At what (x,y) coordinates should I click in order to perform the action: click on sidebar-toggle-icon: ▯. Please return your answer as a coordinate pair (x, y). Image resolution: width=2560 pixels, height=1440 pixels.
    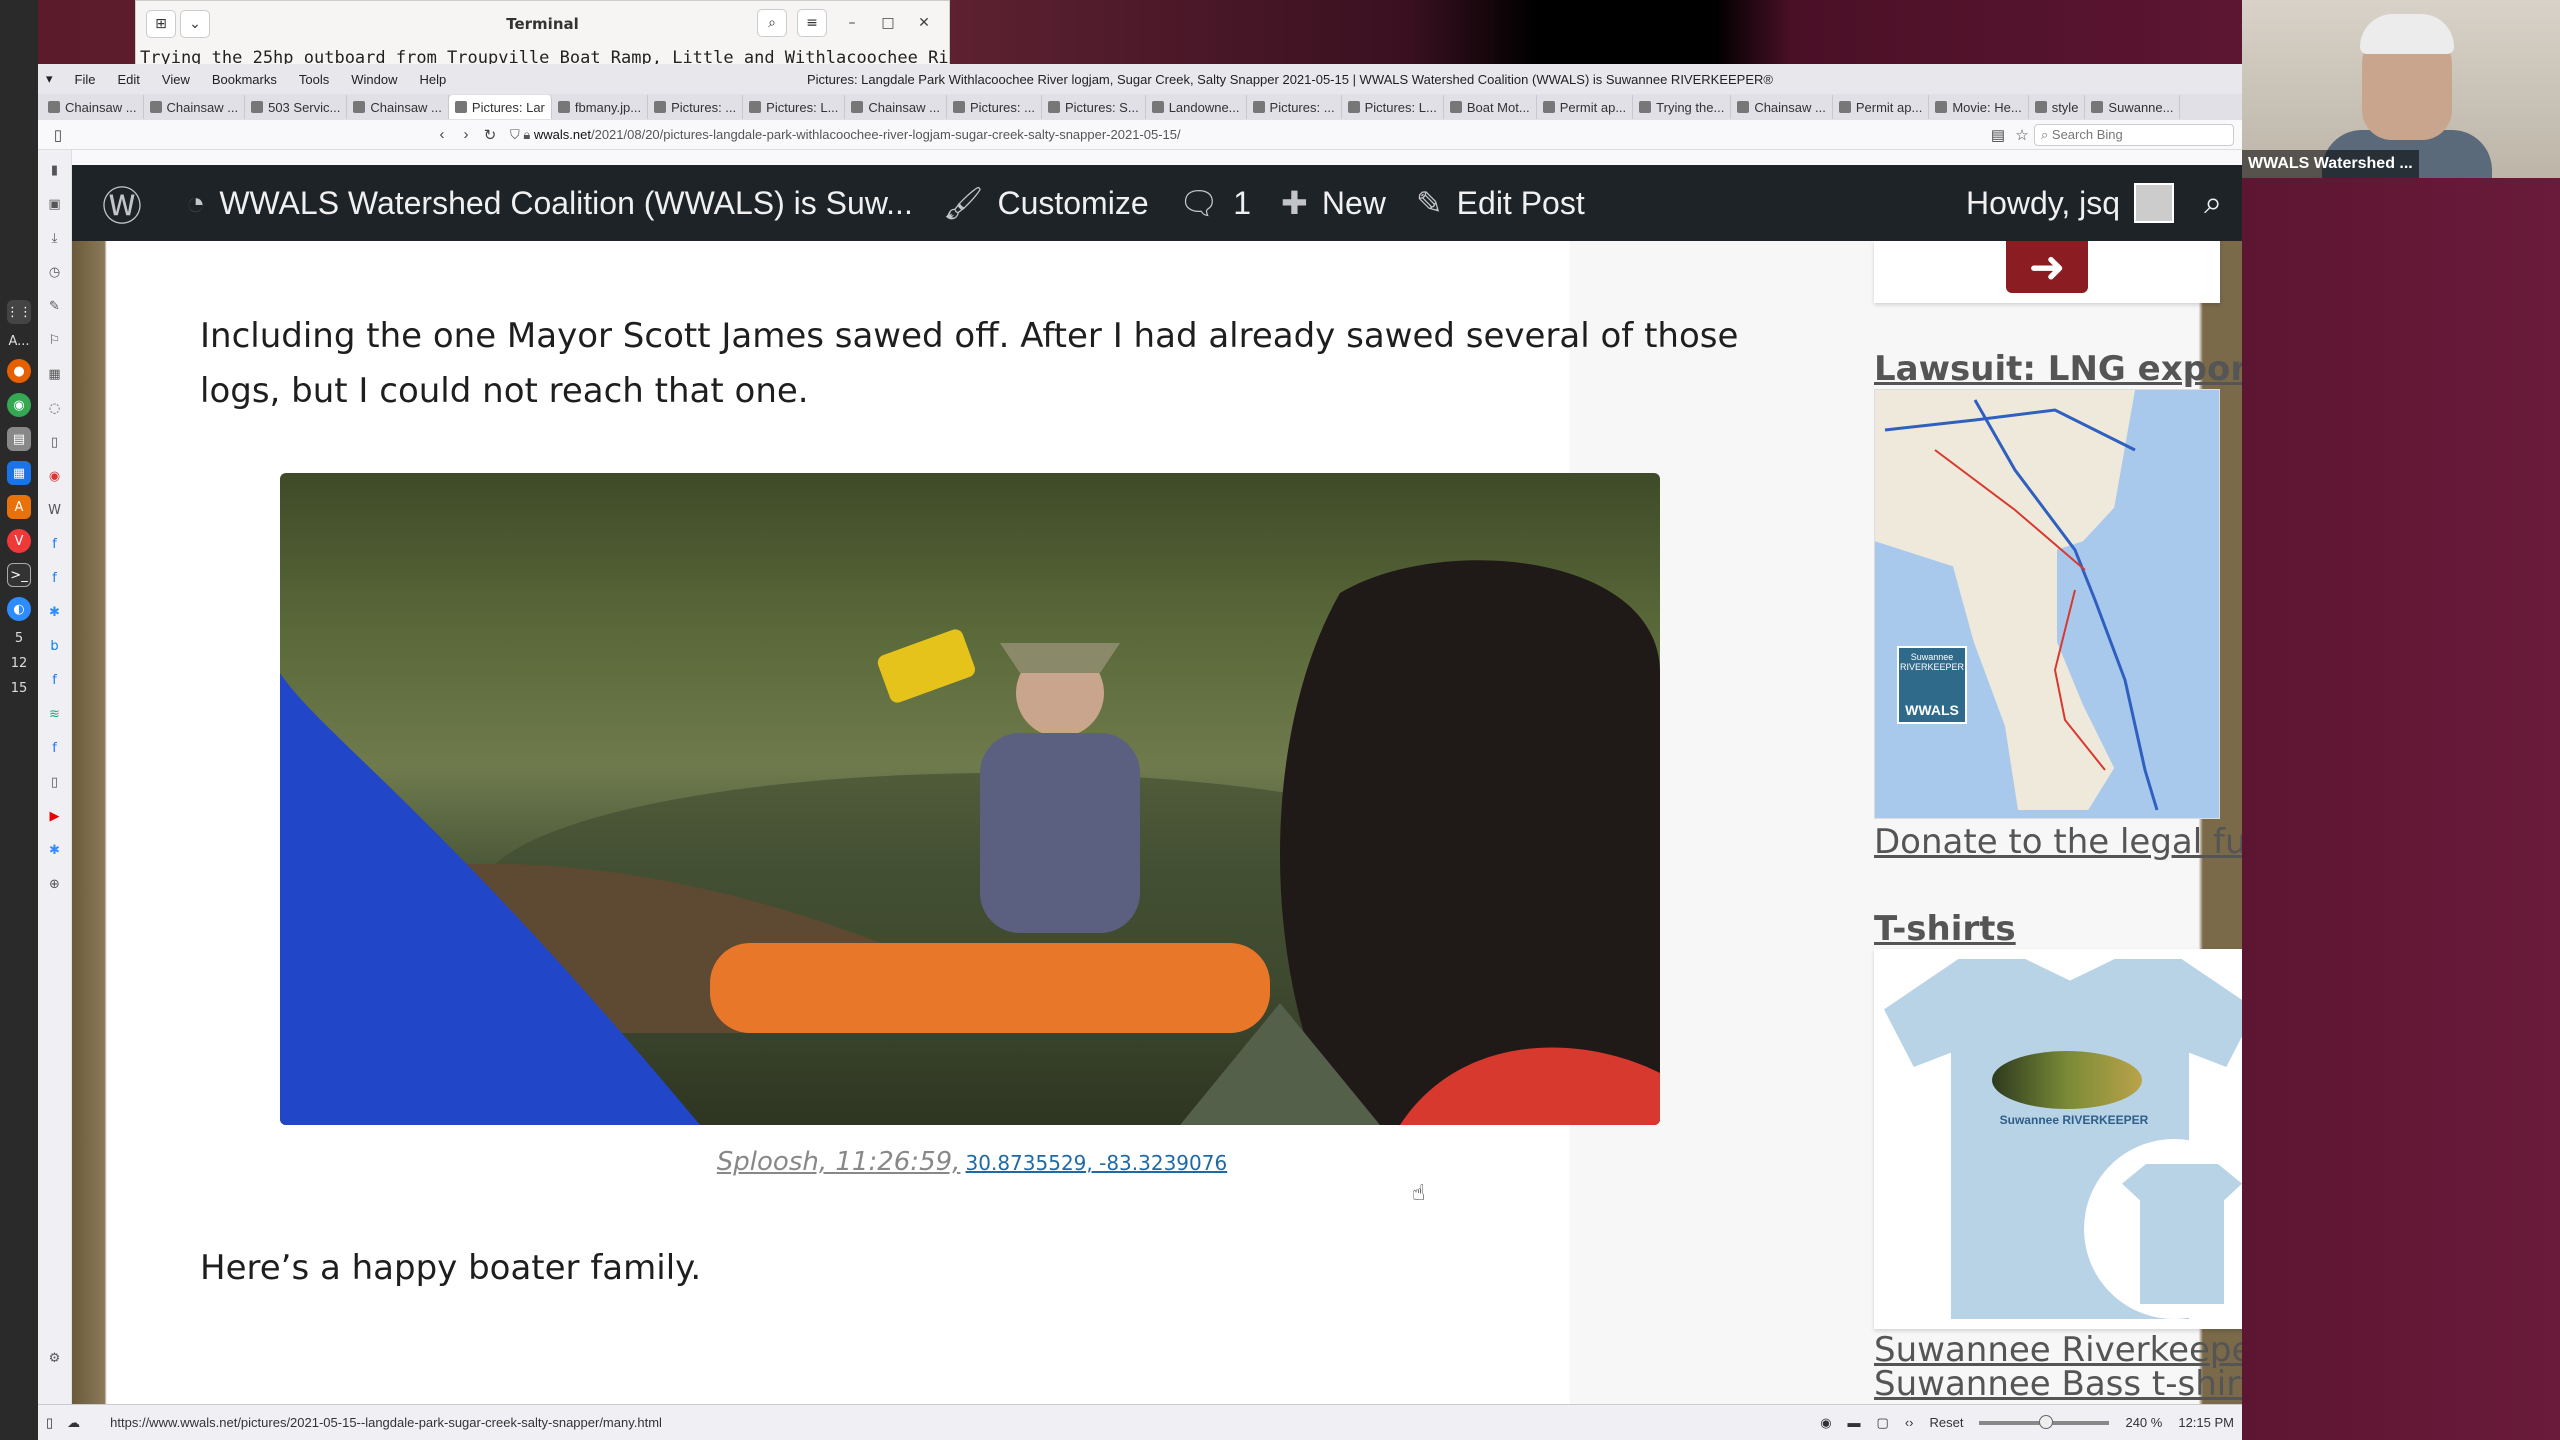
    Looking at the image, I should click on (58, 135).